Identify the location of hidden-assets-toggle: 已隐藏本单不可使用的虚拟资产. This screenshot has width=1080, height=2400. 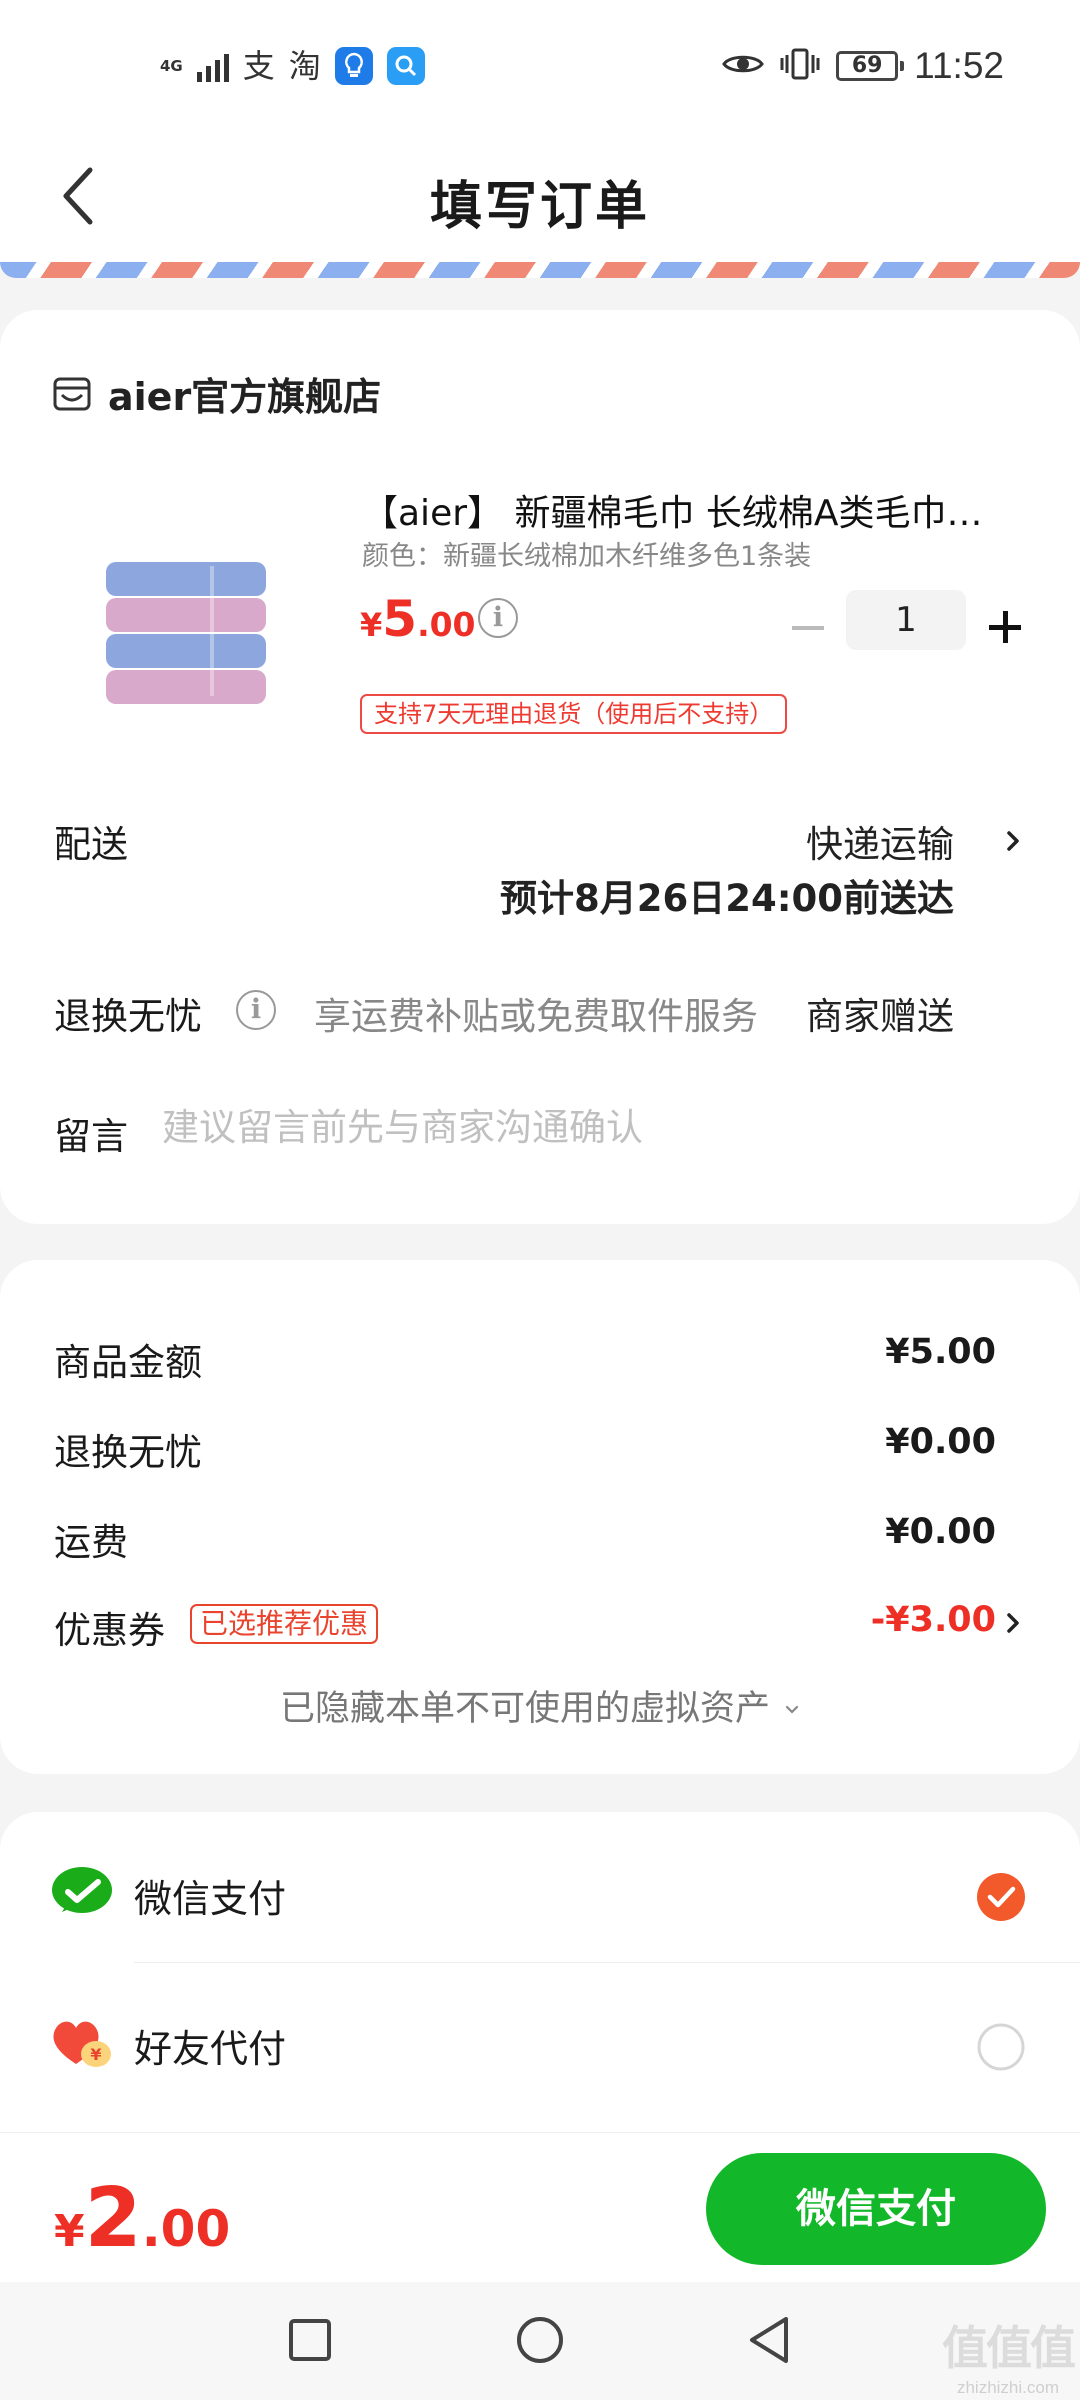
(540, 1705).